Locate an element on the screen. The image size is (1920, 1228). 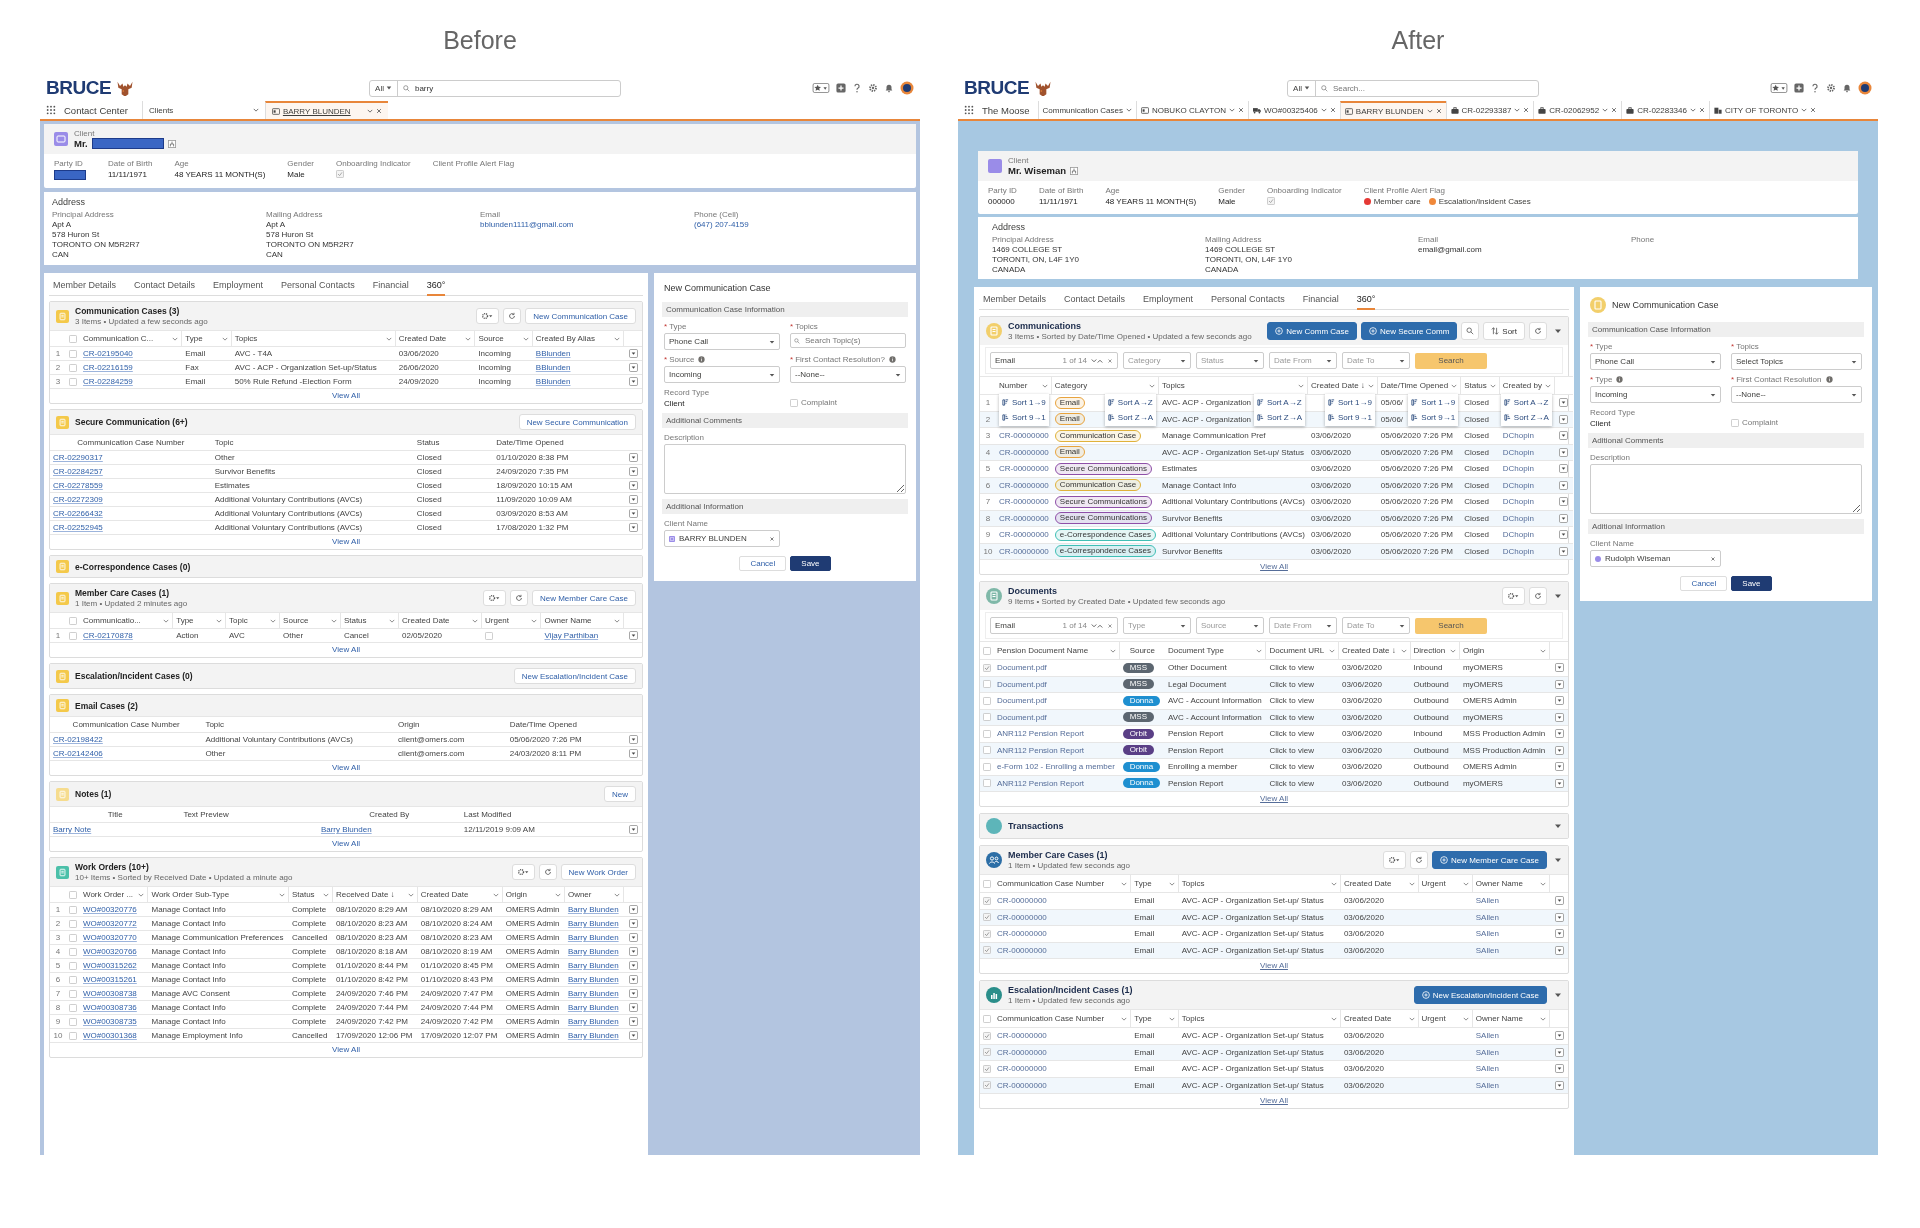
record-tab: 360° is located at coordinates (436, 288).